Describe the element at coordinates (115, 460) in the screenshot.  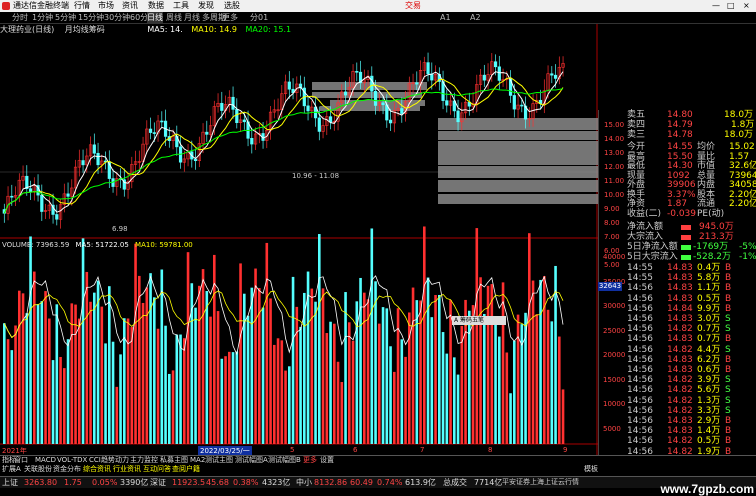
I see `indicator-tab: 趋势动力` at that location.